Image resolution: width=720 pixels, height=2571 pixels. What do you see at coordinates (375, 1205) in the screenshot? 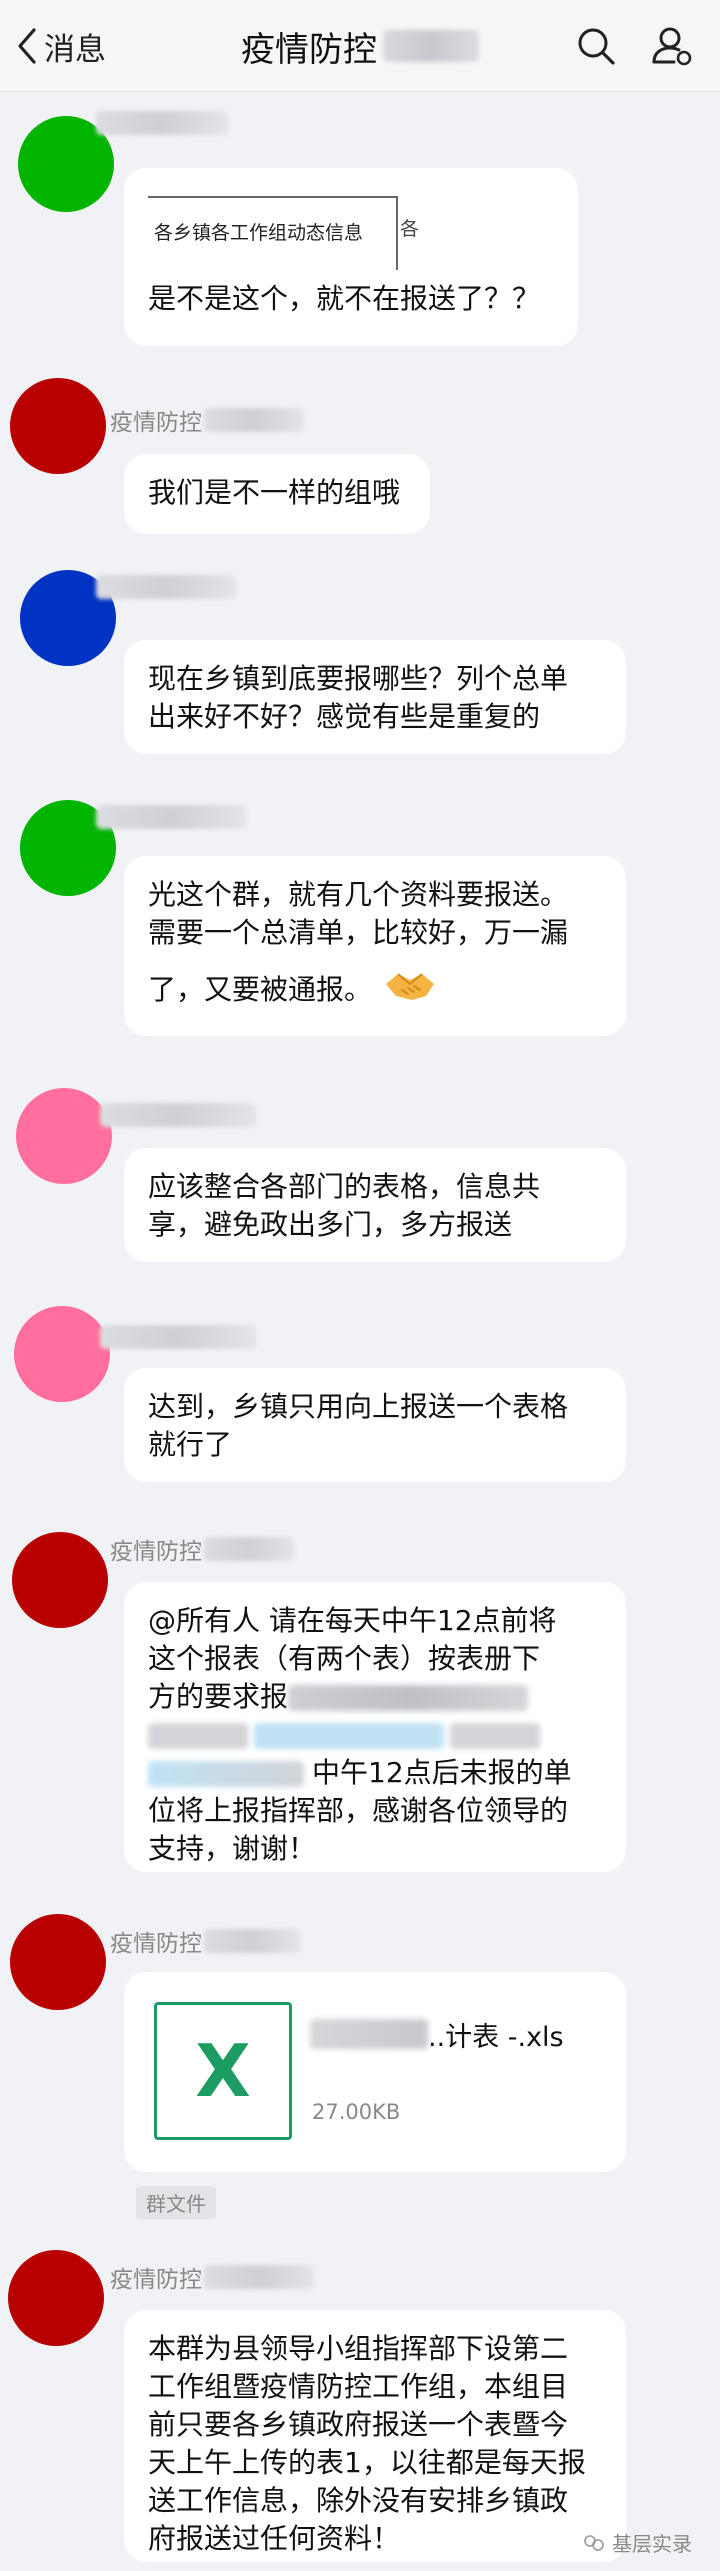
I see `message-bubble: 应该整合各部门的表格，信息共 享，避免政出多门，多方报送` at bounding box center [375, 1205].